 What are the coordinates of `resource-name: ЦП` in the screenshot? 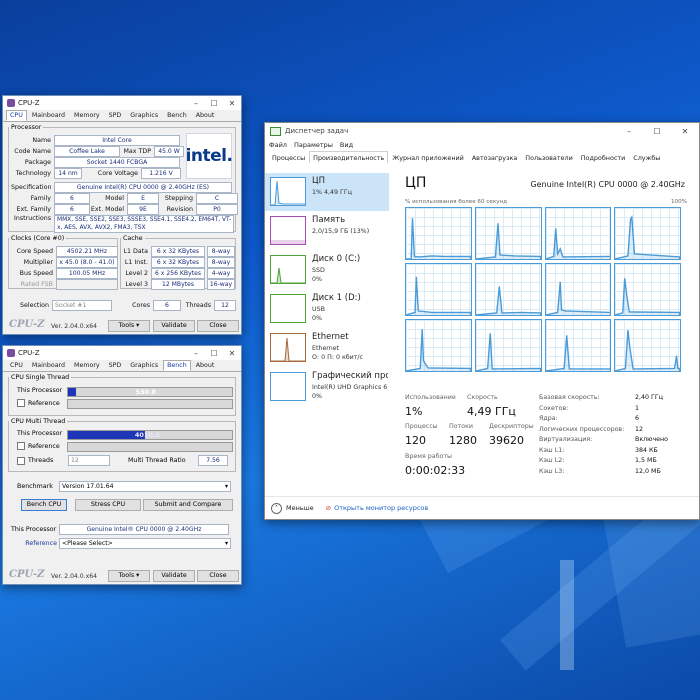 It's located at (318, 181).